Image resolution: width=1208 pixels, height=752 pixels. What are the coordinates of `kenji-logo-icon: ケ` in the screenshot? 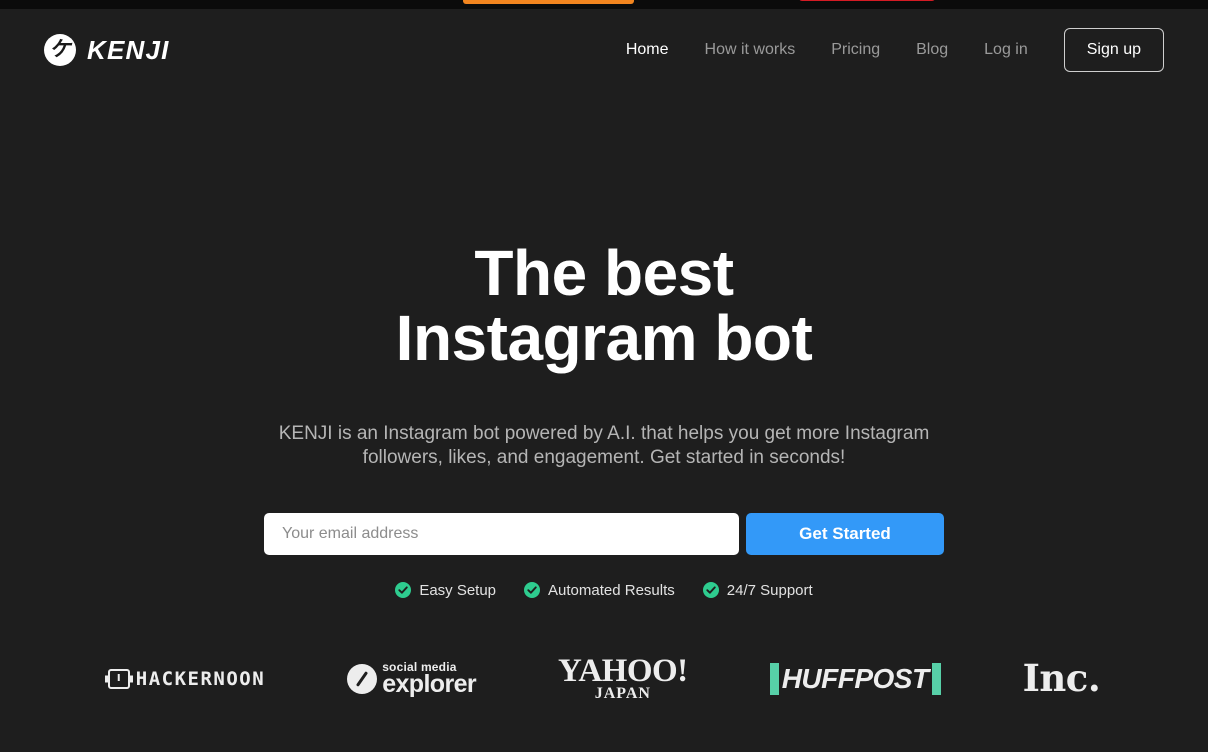 It's located at (60, 50).